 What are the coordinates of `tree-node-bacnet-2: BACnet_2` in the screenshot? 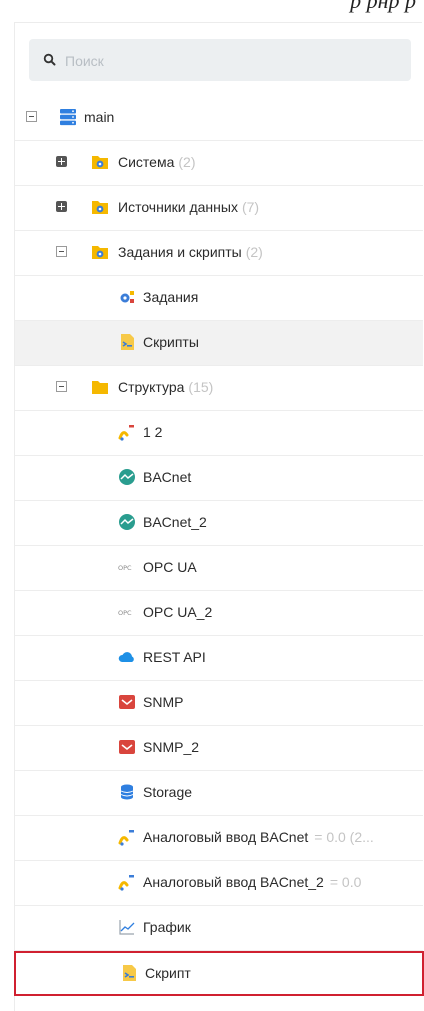 It's located at (219, 523).